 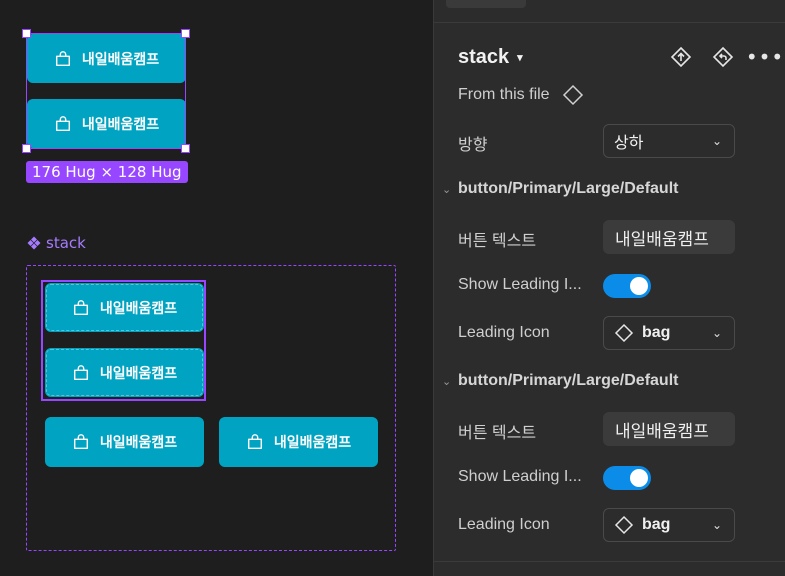 I want to click on source-row: From this file, so click(x=521, y=95).